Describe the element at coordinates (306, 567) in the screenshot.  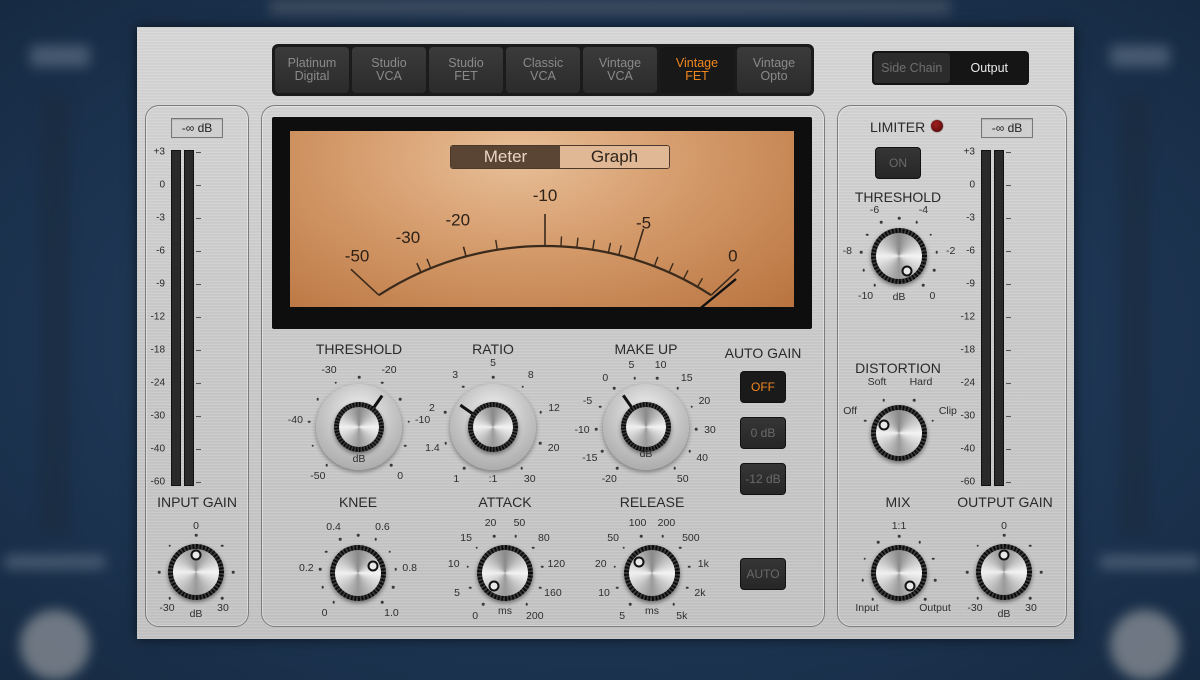
I see `knee-knob-scale-label: 0.2` at that location.